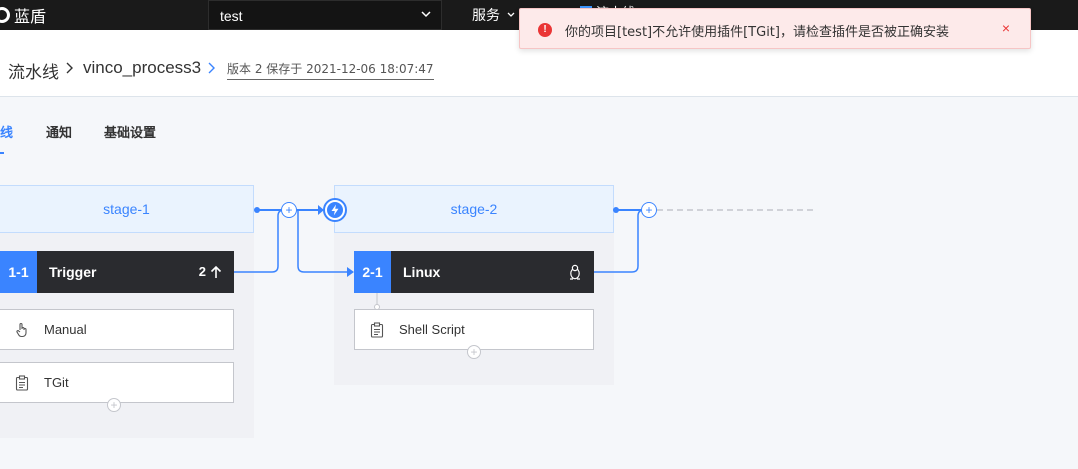 This screenshot has width=1078, height=469. I want to click on pipeline-connectors, so click(525, 257).